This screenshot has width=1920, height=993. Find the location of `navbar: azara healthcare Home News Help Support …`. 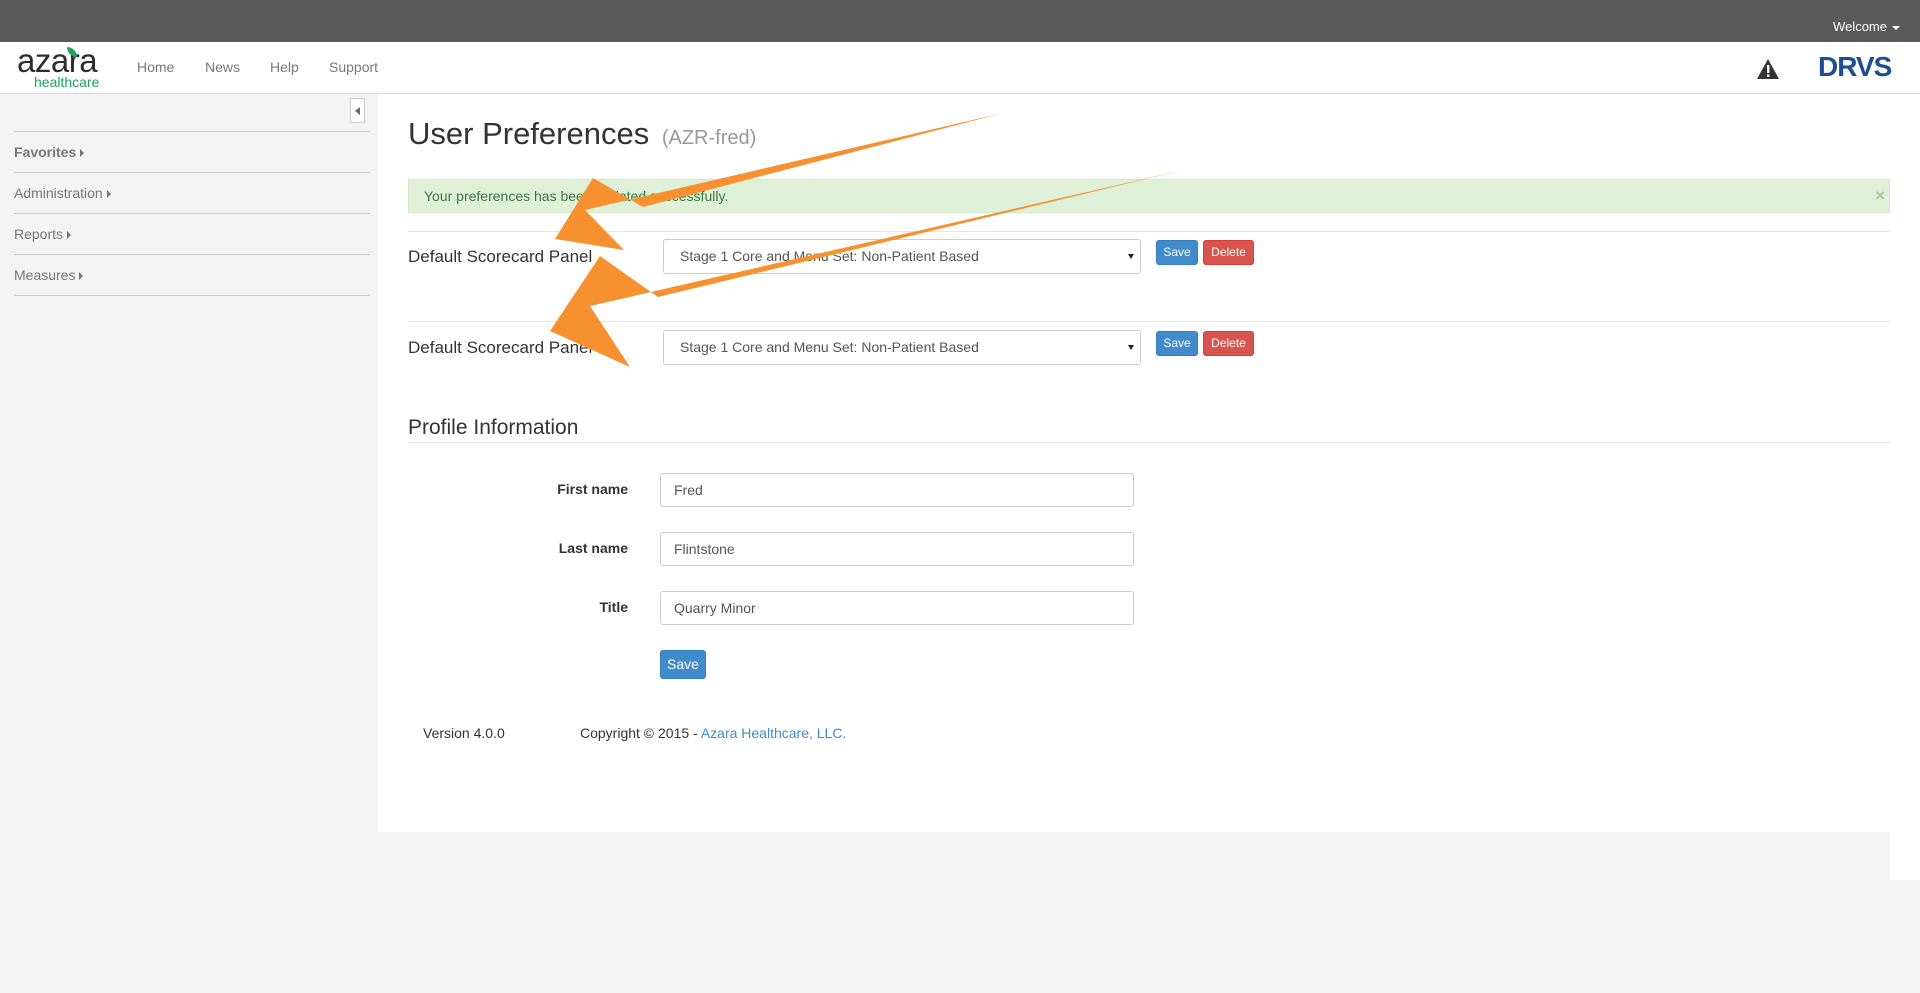

navbar: azara healthcare Home News Help Support … is located at coordinates (960, 68).